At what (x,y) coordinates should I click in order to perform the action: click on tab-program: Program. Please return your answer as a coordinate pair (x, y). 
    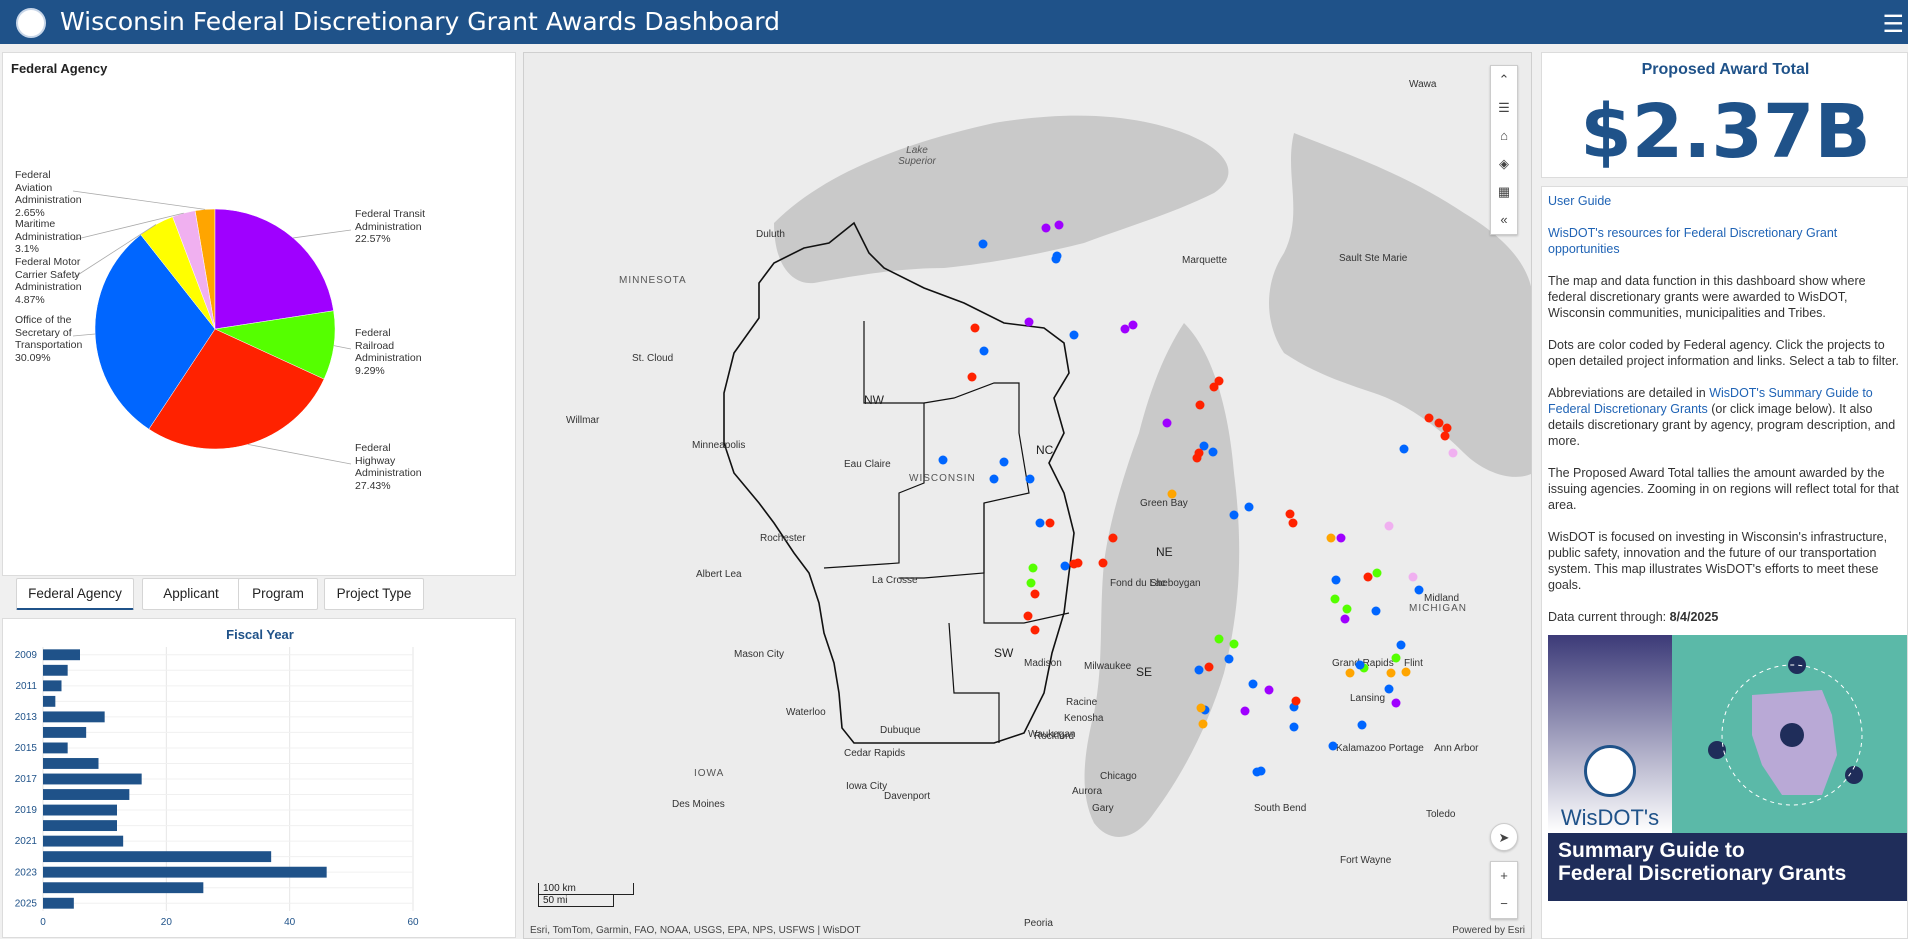
    Looking at the image, I should click on (278, 594).